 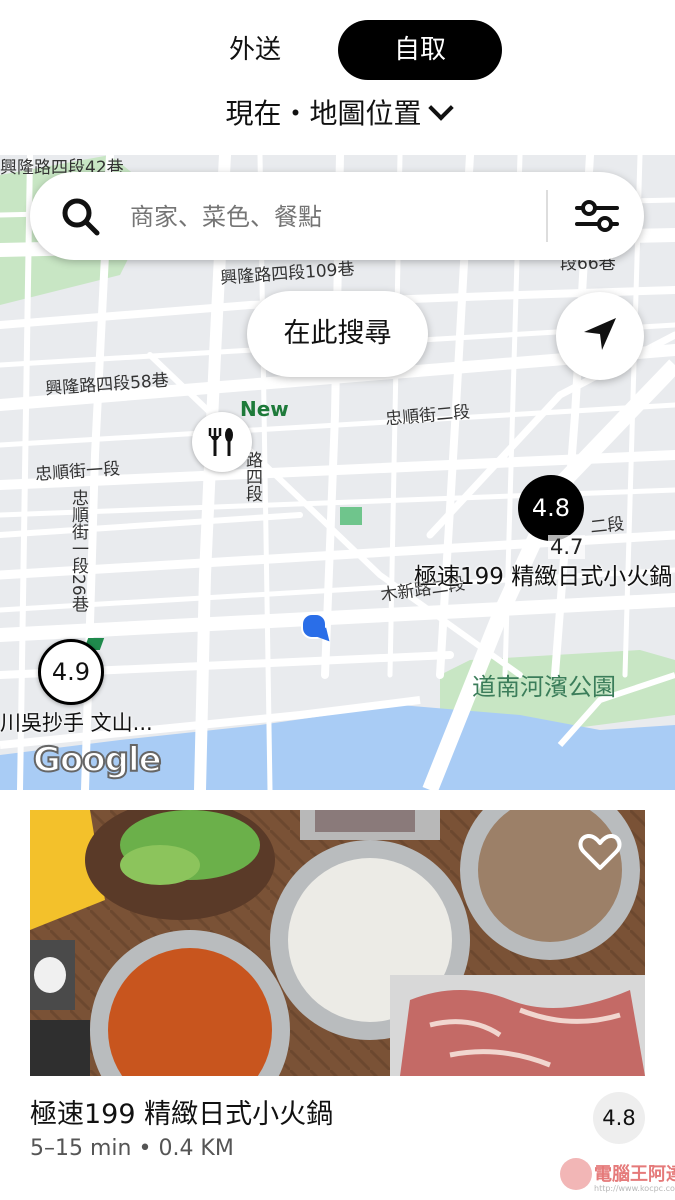 What do you see at coordinates (607, 526) in the screenshot?
I see `road-label: 二段` at bounding box center [607, 526].